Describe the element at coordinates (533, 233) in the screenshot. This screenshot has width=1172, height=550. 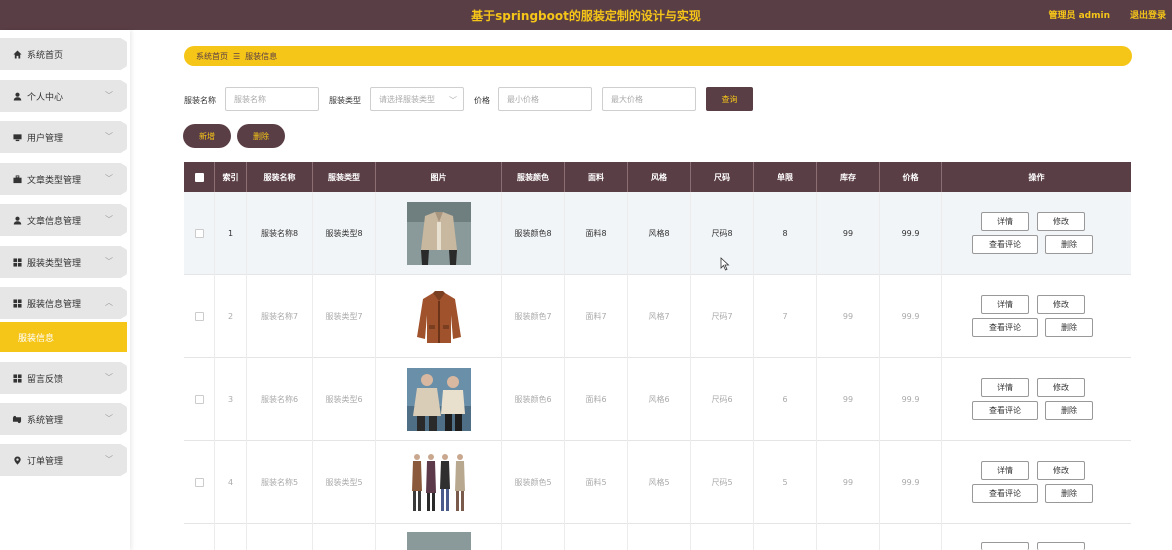
I see `cell-color: 服装颜色8` at that location.